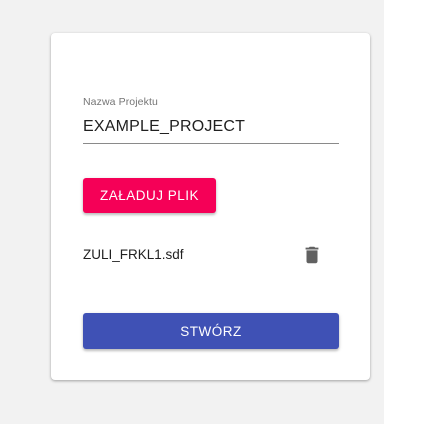  I want to click on upload-file-button-label: ZAŁADUJ PLIK, so click(149, 195).